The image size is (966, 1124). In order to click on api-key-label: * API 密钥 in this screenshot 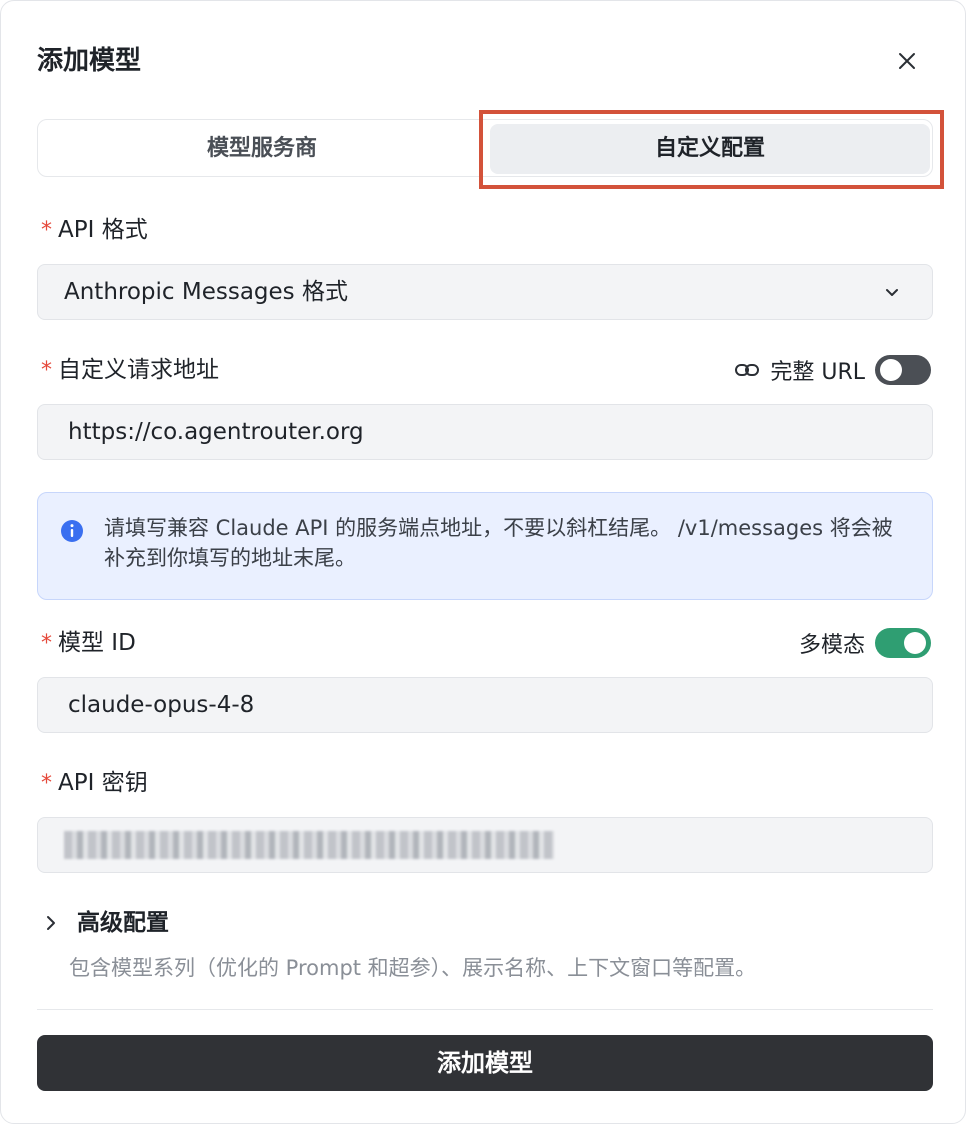, I will do `click(94, 783)`.